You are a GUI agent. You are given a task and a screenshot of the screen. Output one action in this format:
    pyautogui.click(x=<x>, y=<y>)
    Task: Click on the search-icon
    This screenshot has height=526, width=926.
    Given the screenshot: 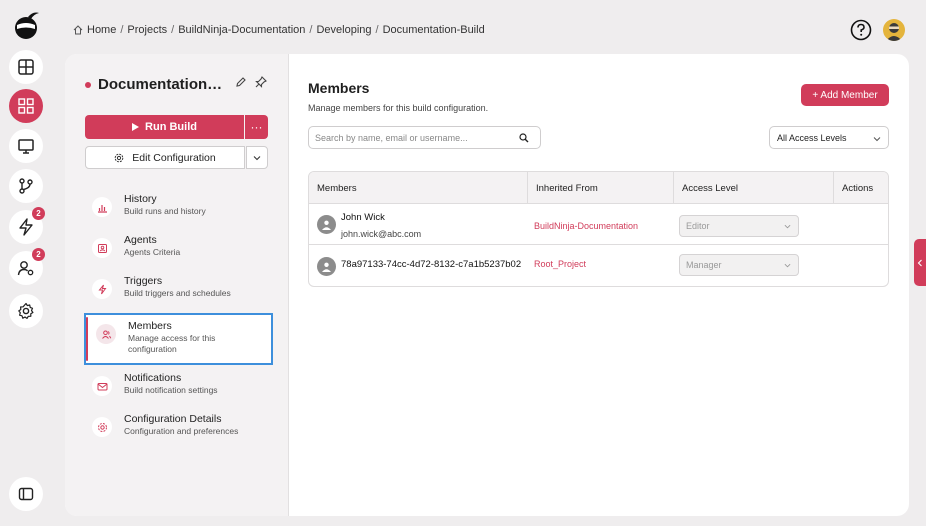 What is the action you would take?
    pyautogui.click(x=524, y=138)
    